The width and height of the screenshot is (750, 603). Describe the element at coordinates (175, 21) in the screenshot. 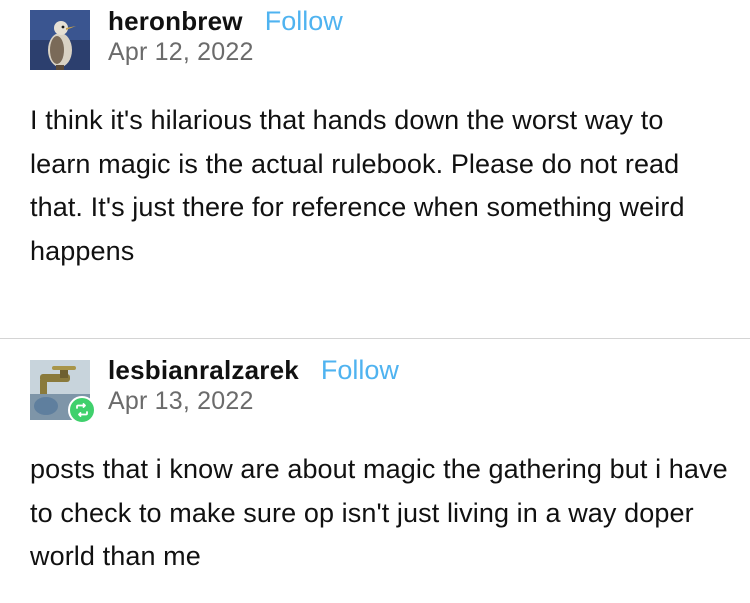

I see `username: heronbrew` at that location.